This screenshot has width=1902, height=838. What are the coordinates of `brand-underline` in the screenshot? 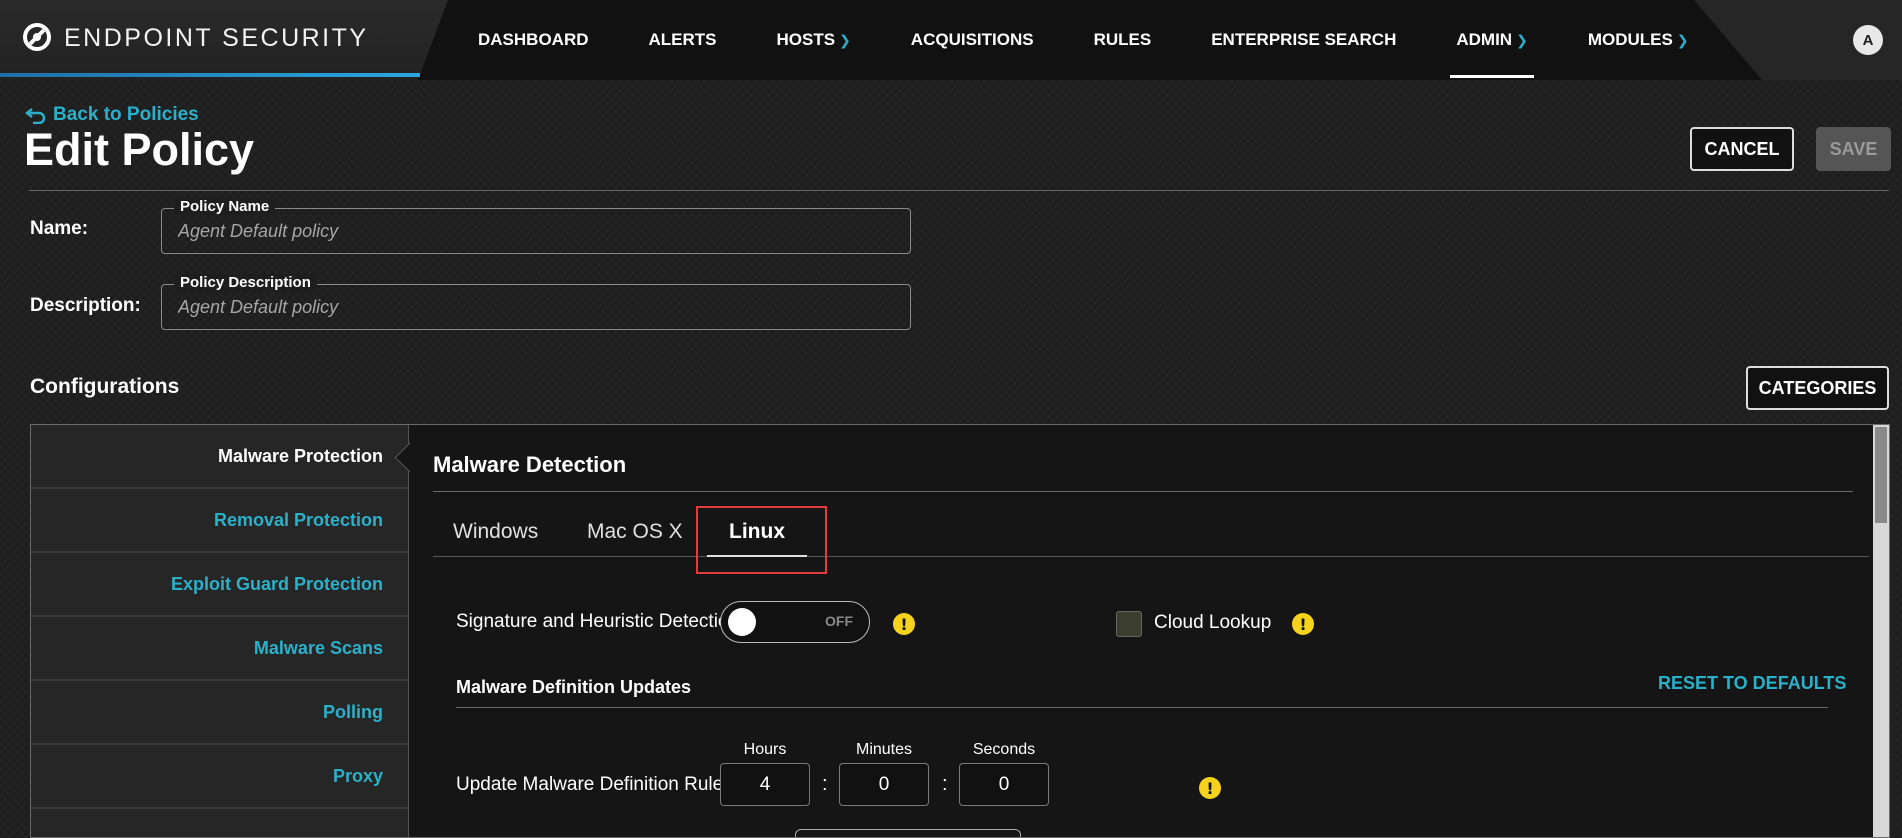 It's located at (210, 75).